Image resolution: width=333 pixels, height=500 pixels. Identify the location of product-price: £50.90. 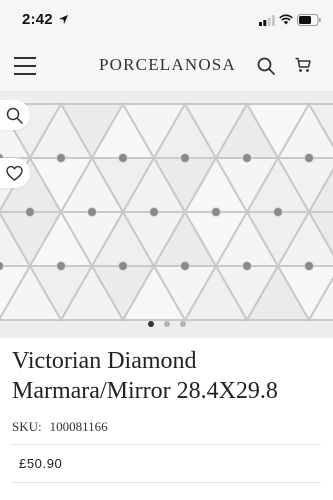
(41, 463).